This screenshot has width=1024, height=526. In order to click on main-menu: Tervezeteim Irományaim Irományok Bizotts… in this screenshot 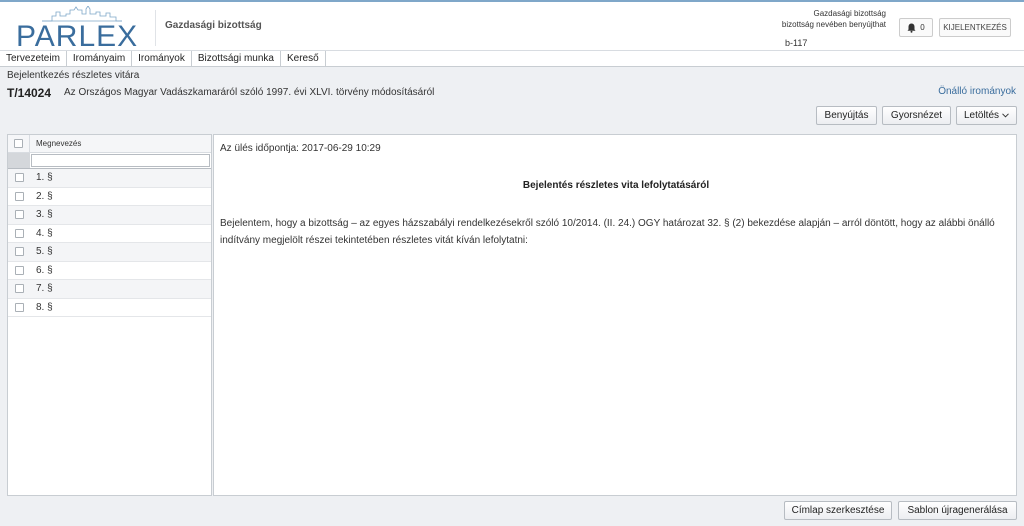, I will do `click(512, 59)`.